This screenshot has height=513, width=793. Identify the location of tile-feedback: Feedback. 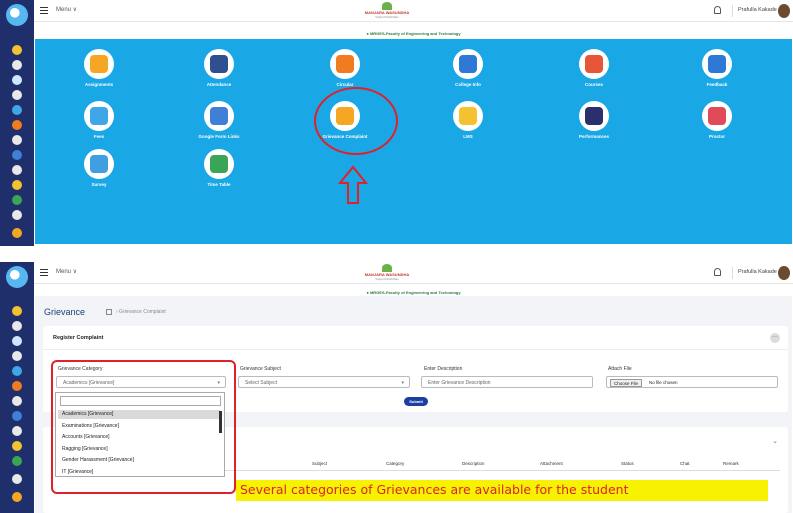
(717, 68).